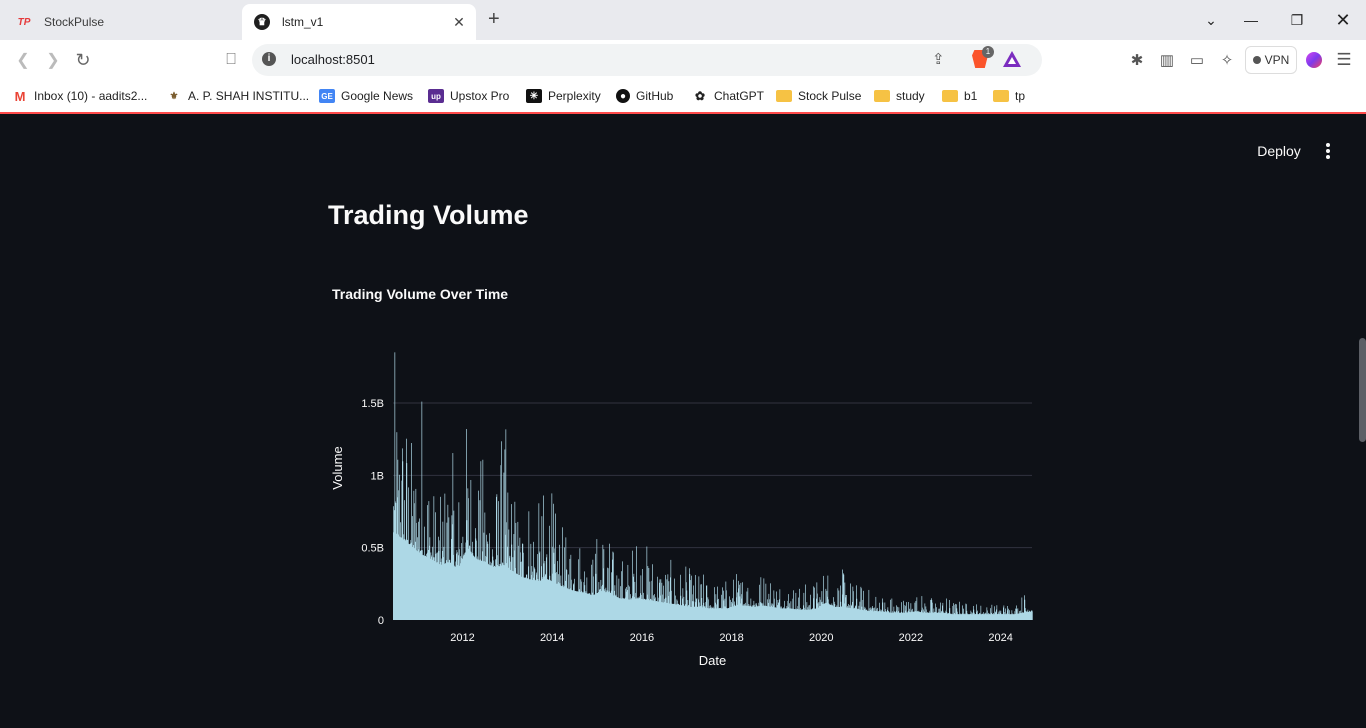 Image resolution: width=1366 pixels, height=728 pixels. What do you see at coordinates (1277, 60) in the screenshot?
I see `vpn-label: VPN` at bounding box center [1277, 60].